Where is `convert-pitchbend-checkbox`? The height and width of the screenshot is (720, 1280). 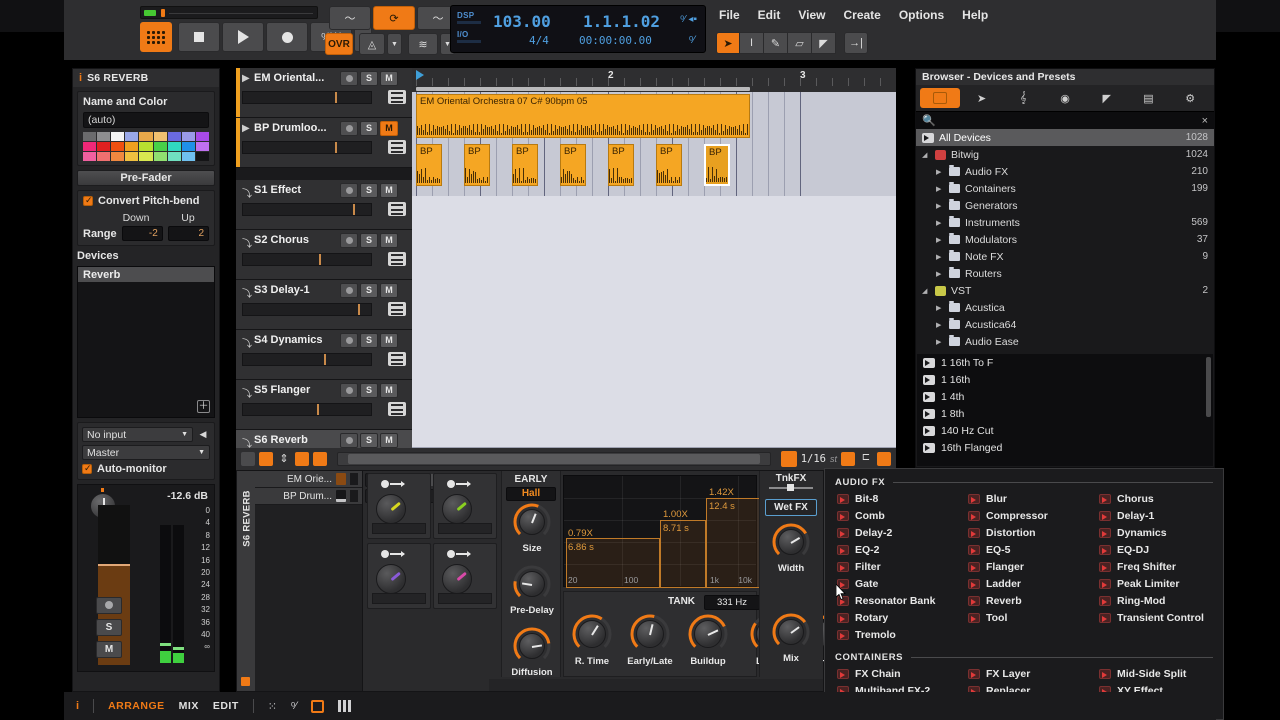 convert-pitchbend-checkbox is located at coordinates (88, 200).